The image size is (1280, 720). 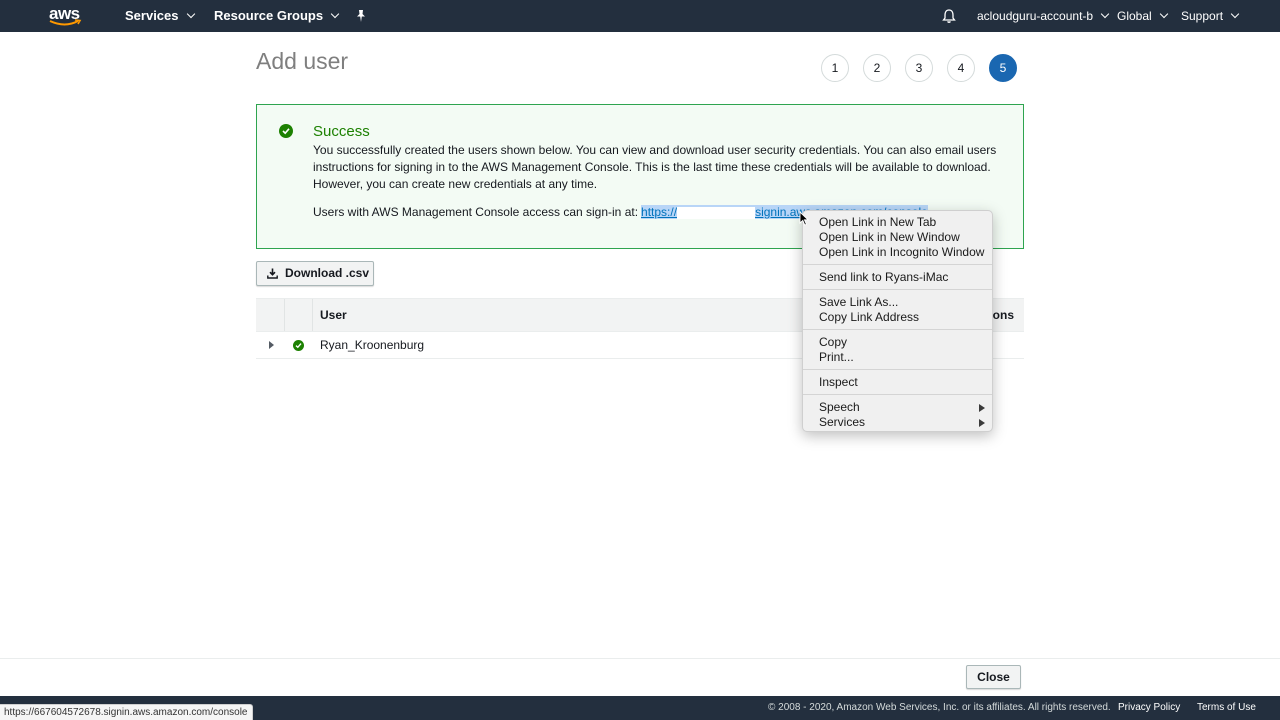 I want to click on column-header-actions: ons, so click(x=1003, y=315).